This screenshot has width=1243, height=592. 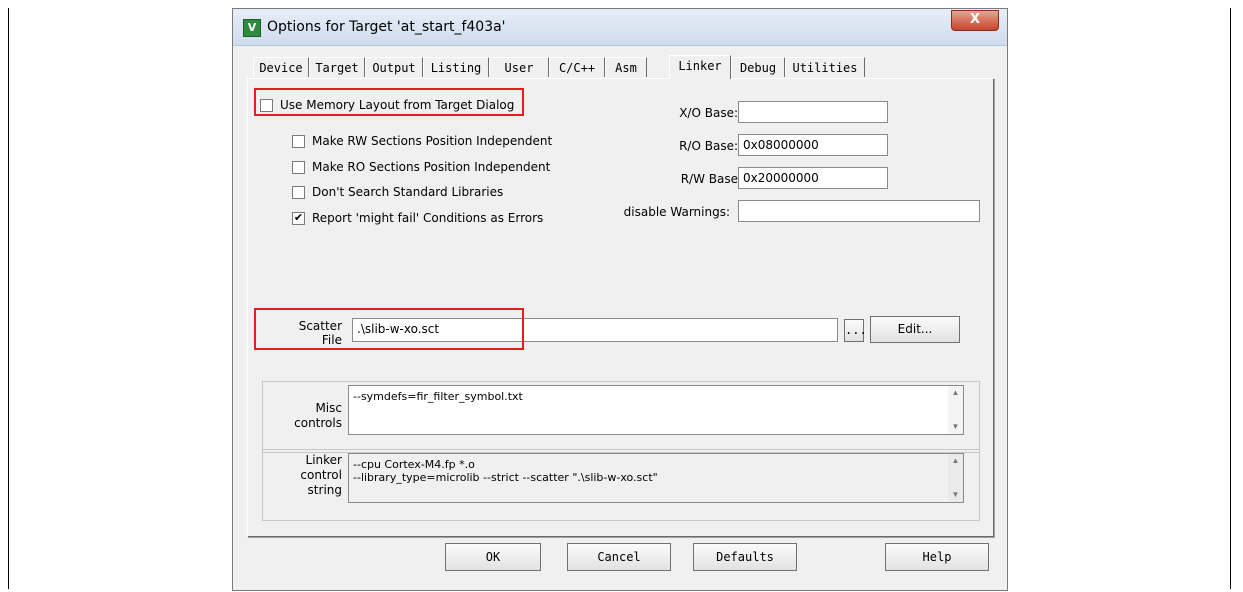 I want to click on tab-listing: Listing, so click(x=456, y=67).